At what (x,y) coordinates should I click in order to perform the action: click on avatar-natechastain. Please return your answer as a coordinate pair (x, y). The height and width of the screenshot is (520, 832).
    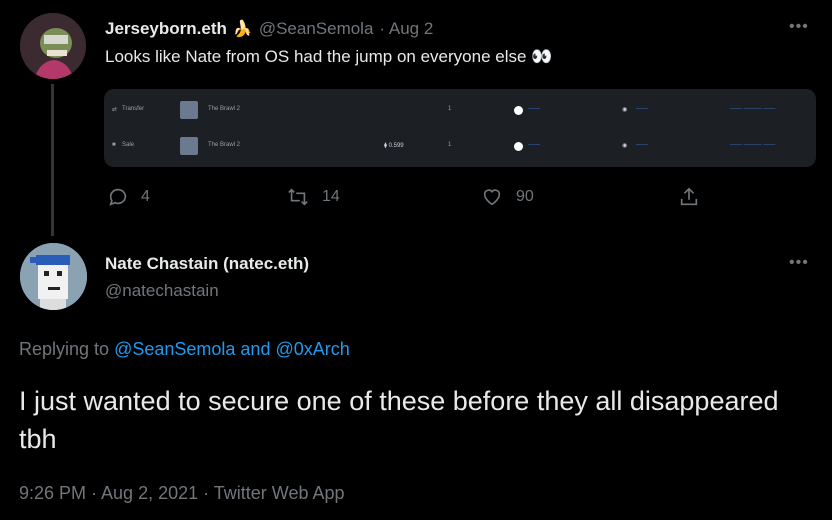
    Looking at the image, I should click on (53, 276).